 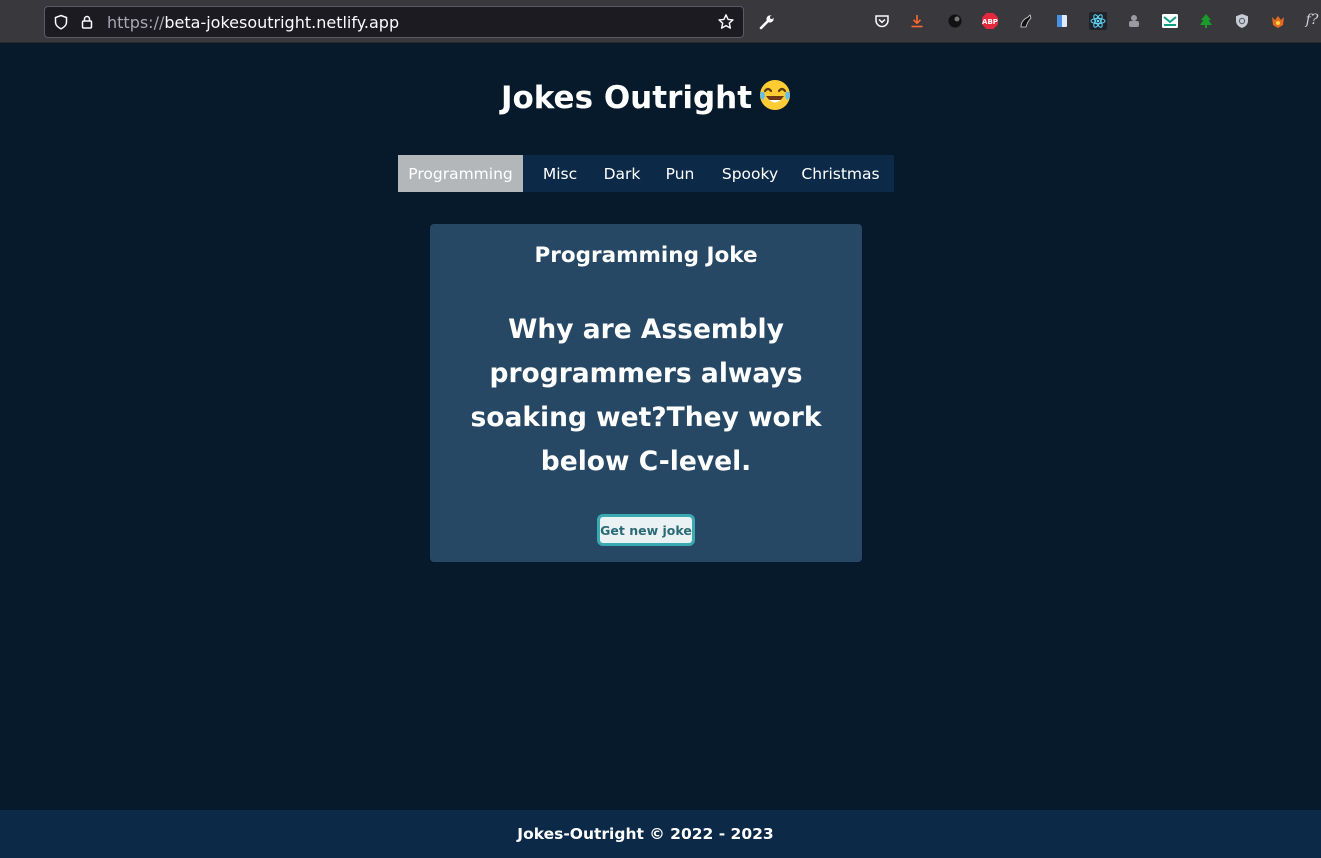 I want to click on wrench-icon, so click(x=767, y=22).